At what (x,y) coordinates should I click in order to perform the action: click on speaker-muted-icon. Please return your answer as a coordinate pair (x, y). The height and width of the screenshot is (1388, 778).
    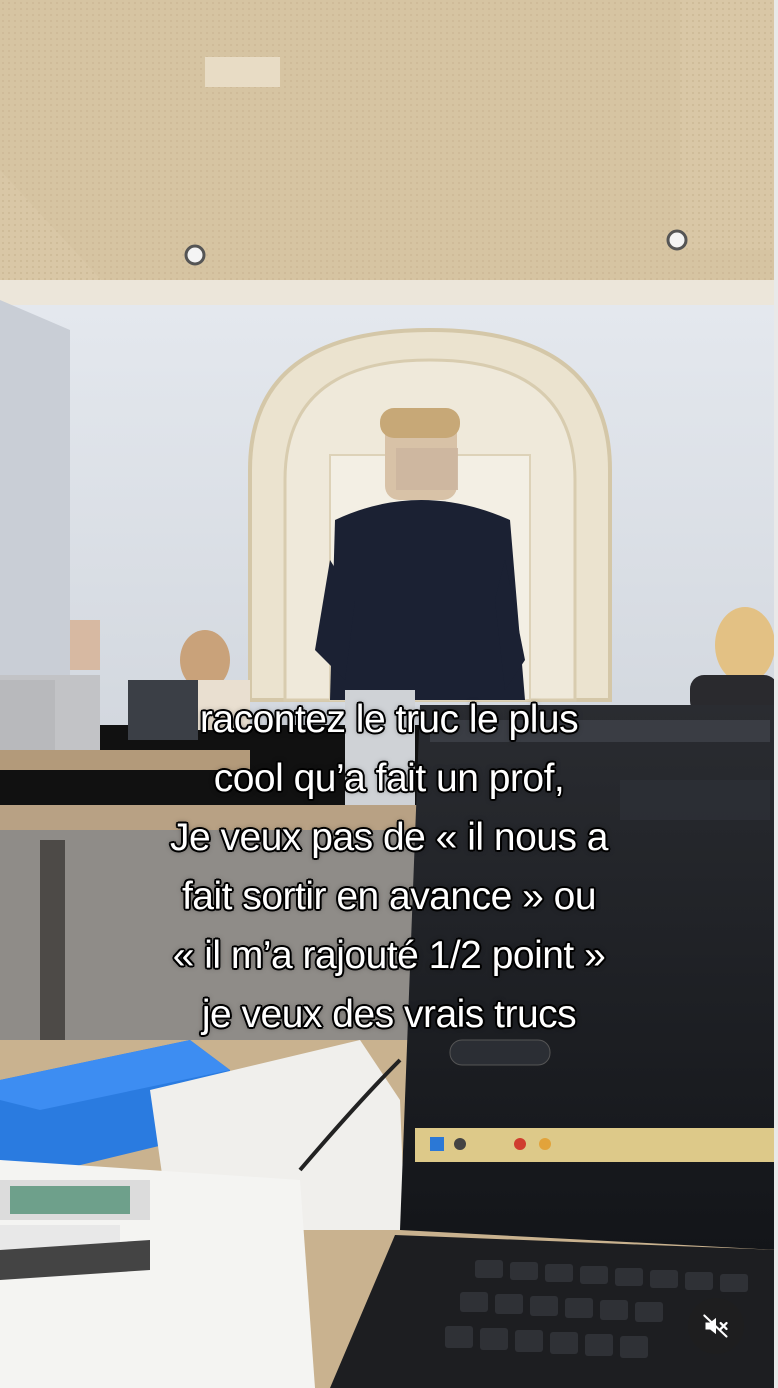
    Looking at the image, I should click on (715, 1326).